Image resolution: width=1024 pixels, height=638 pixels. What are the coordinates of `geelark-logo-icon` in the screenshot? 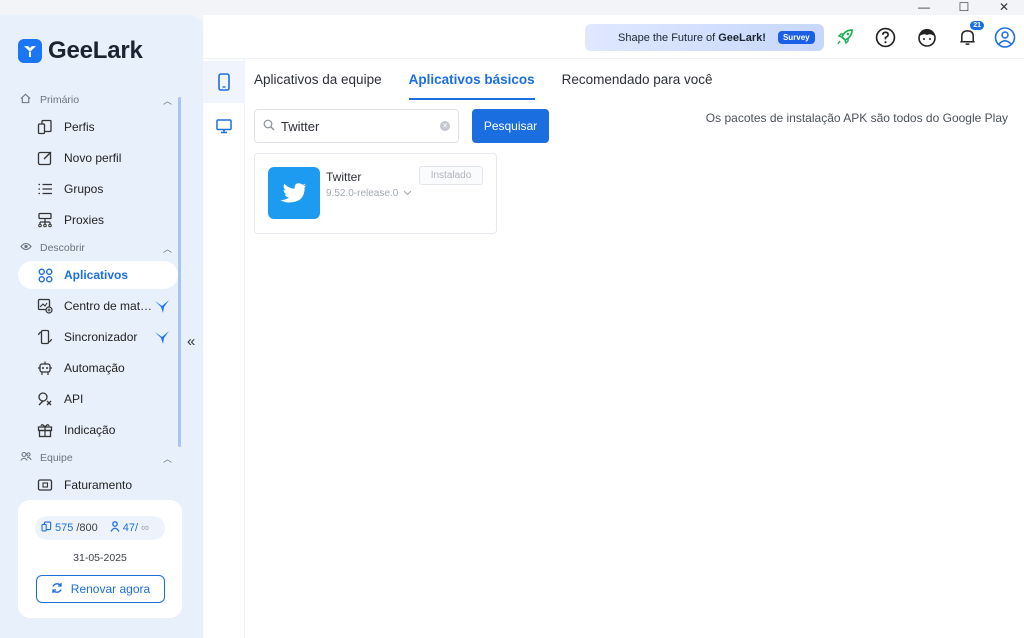 It's located at (30, 51).